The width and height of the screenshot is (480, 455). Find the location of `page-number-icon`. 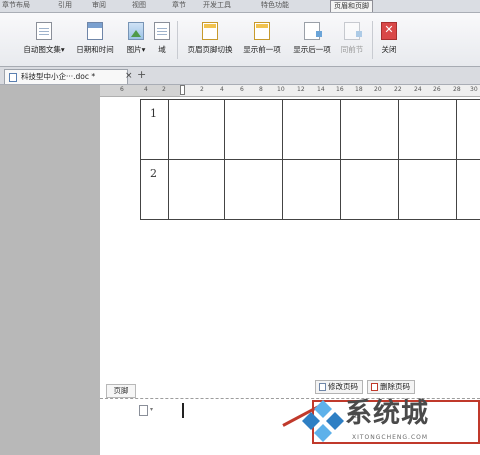

page-number-icon is located at coordinates (322, 387).